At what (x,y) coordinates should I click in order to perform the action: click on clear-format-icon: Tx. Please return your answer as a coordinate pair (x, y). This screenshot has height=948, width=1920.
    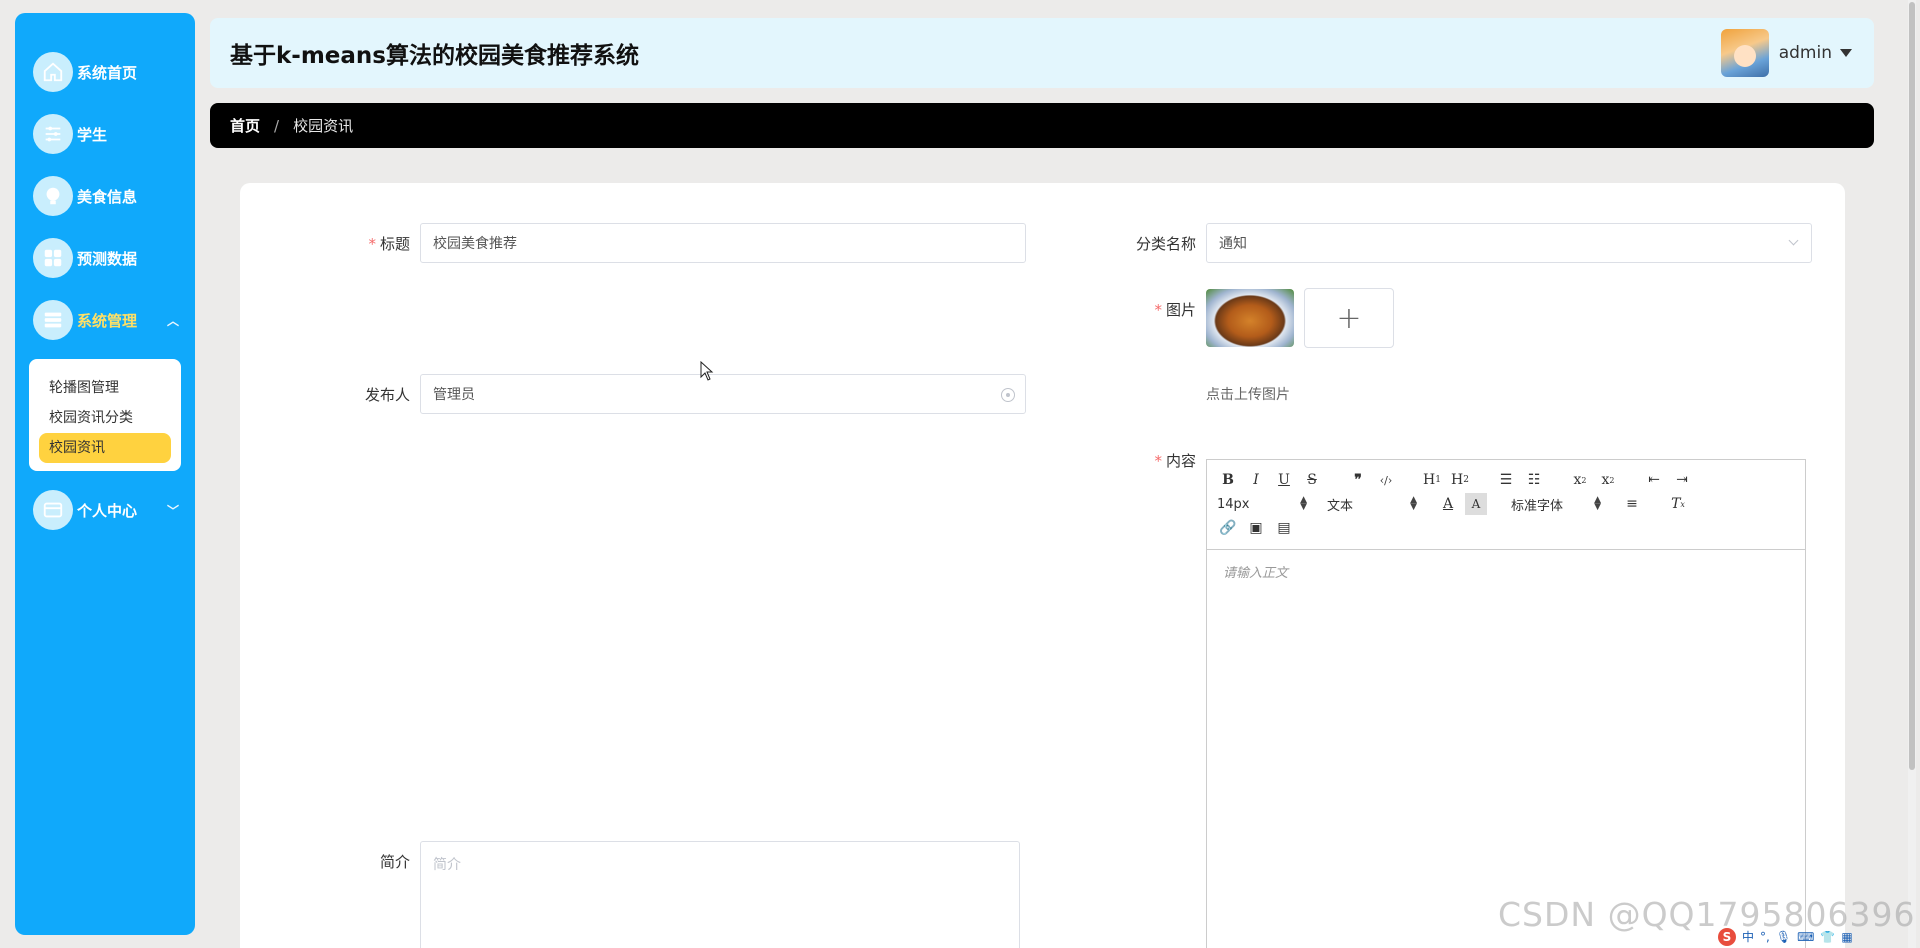
    Looking at the image, I should click on (1678, 504).